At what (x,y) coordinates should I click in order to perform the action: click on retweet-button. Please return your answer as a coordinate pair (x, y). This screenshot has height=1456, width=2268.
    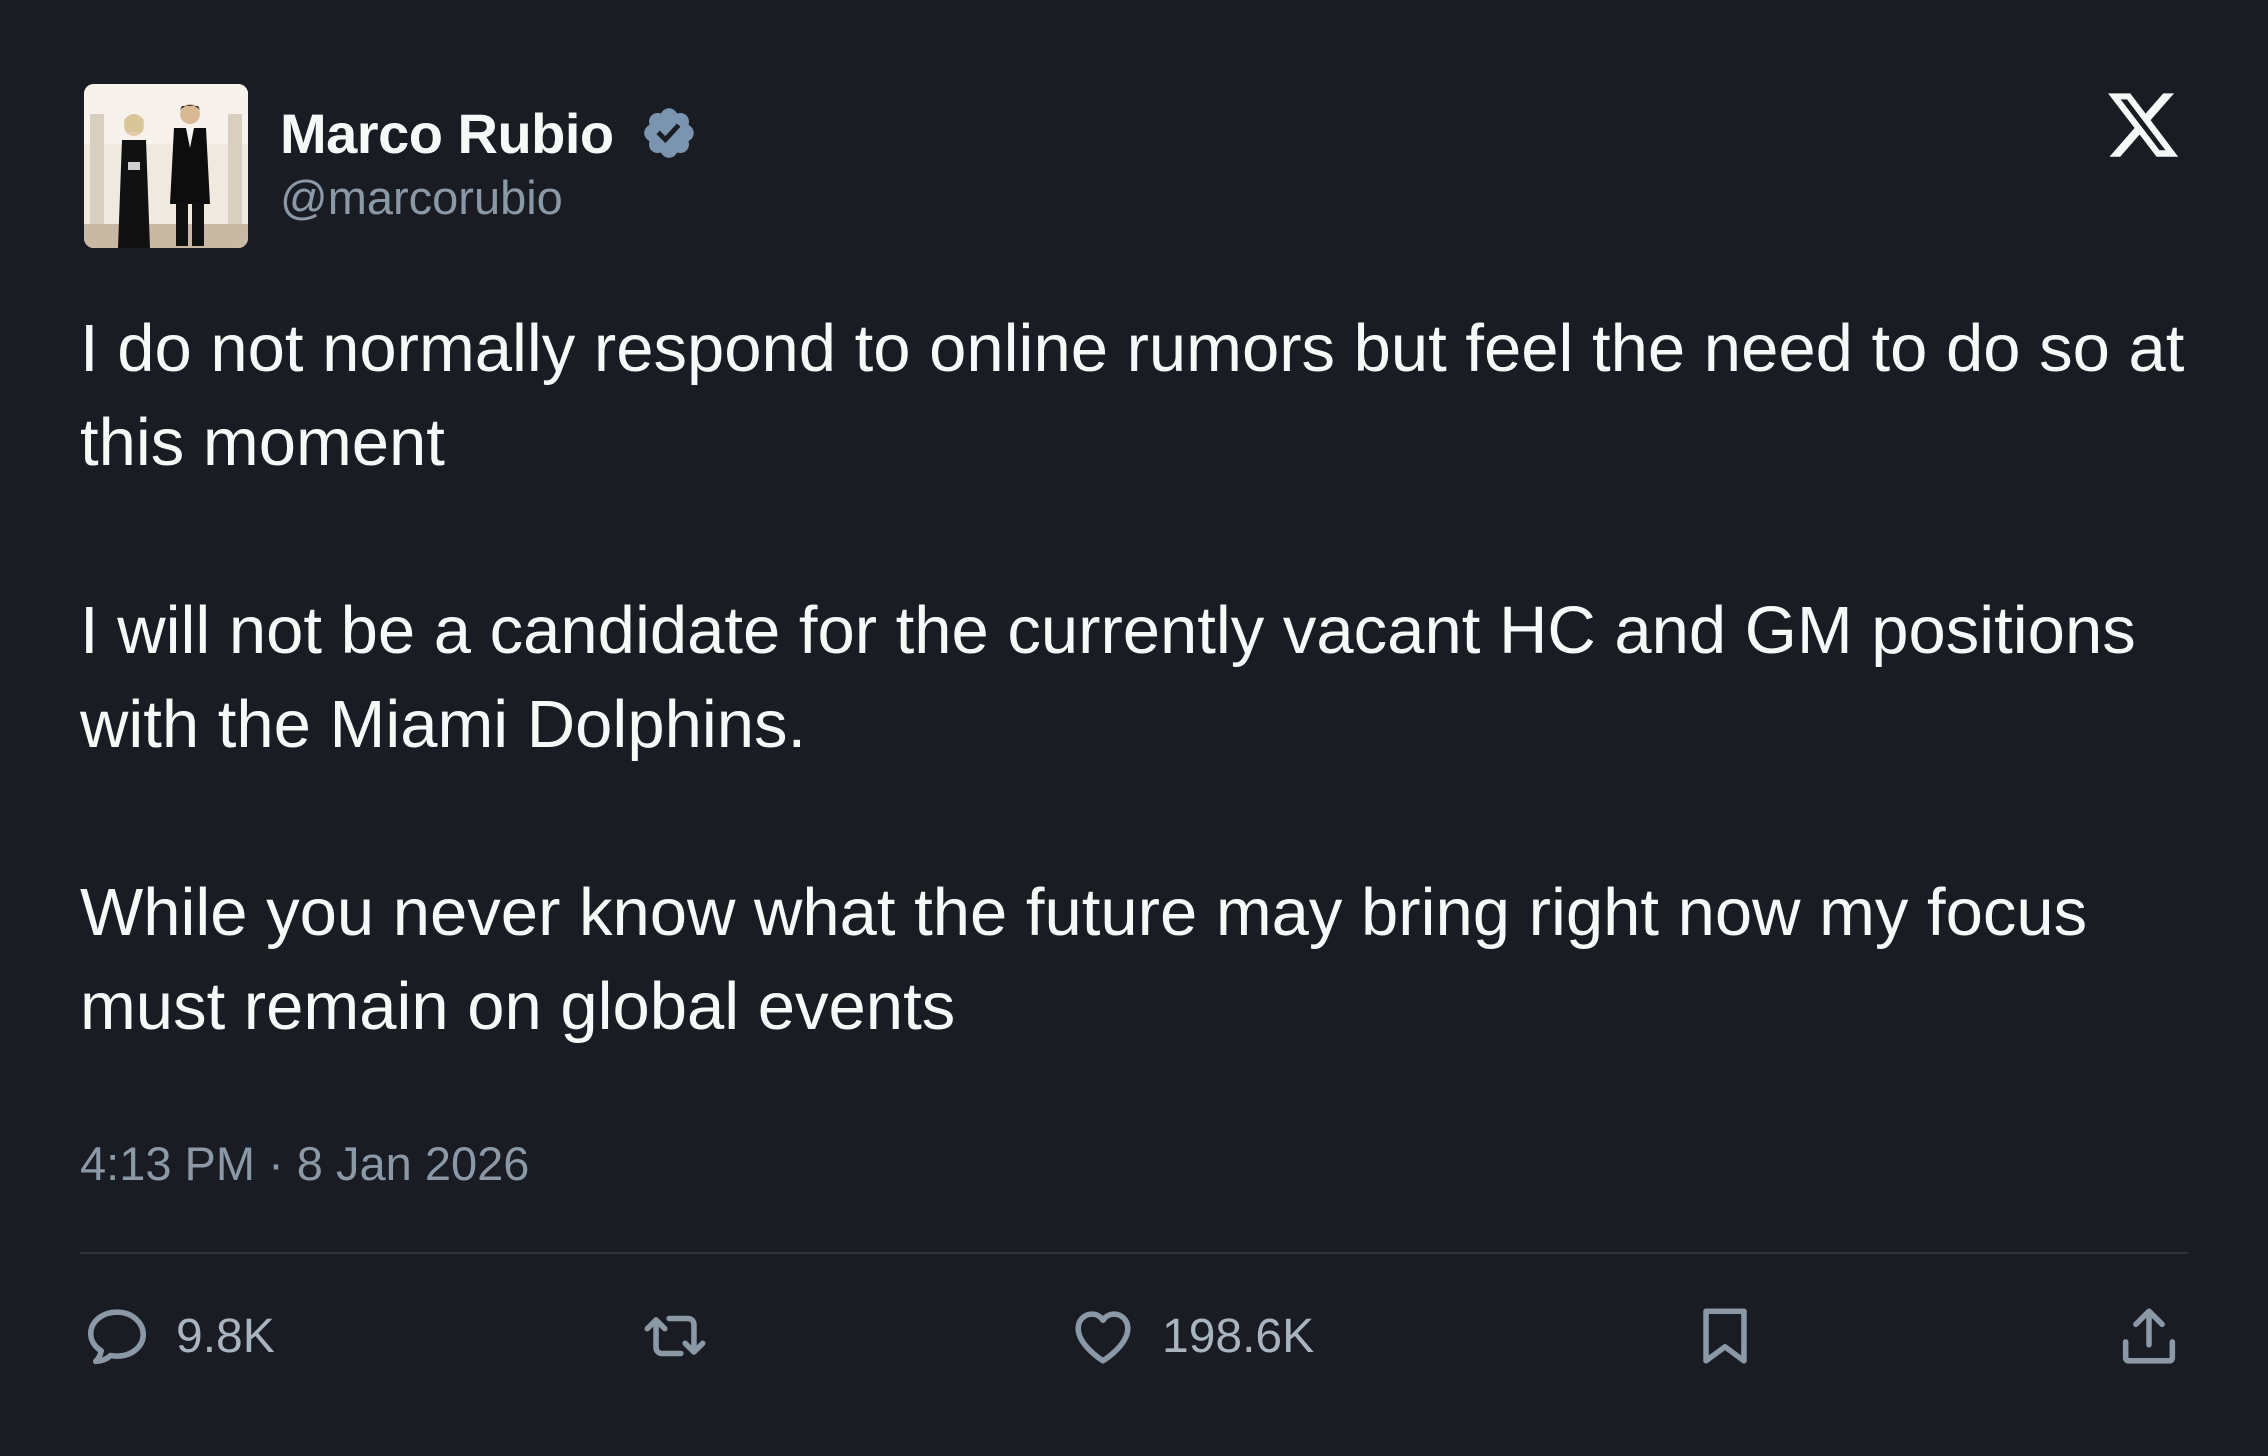
    Looking at the image, I should click on (675, 1336).